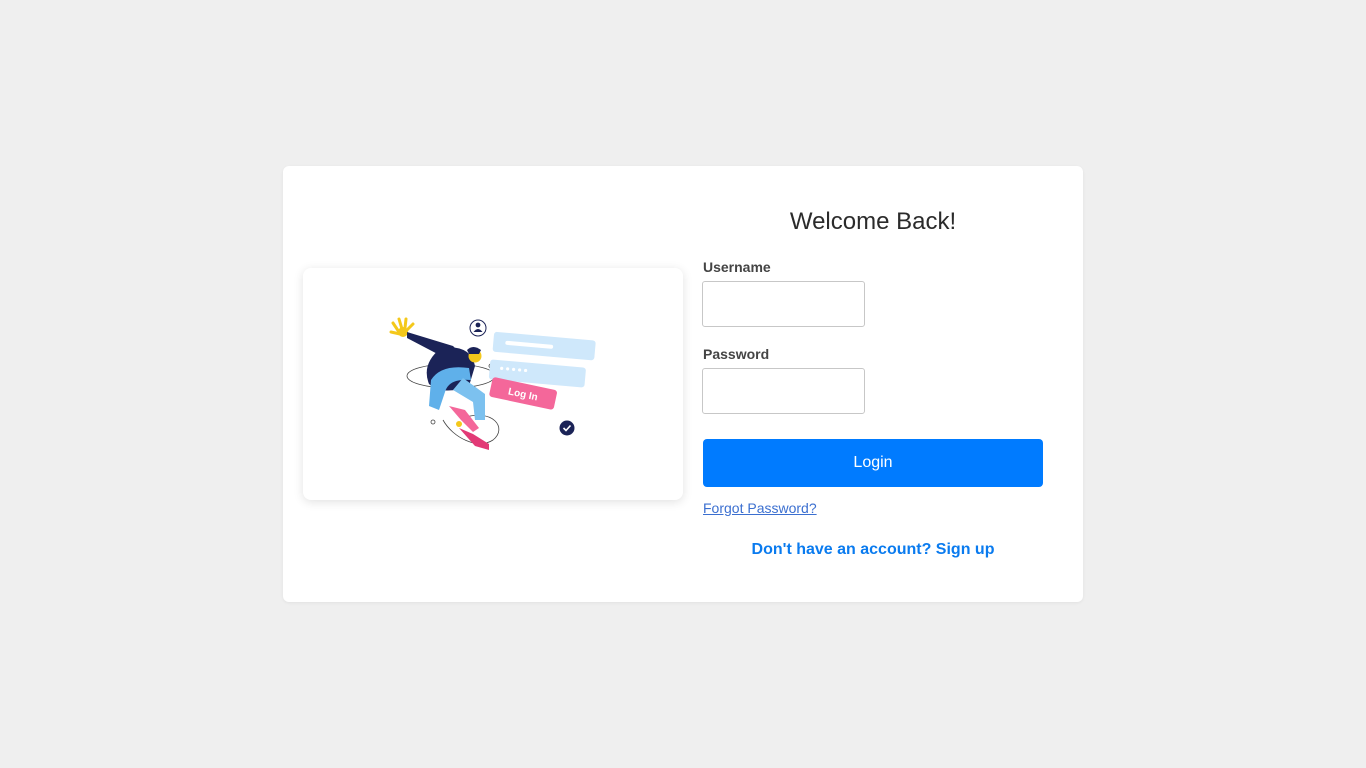 The height and width of the screenshot is (768, 1366). I want to click on orbit-dot, so click(433, 422).